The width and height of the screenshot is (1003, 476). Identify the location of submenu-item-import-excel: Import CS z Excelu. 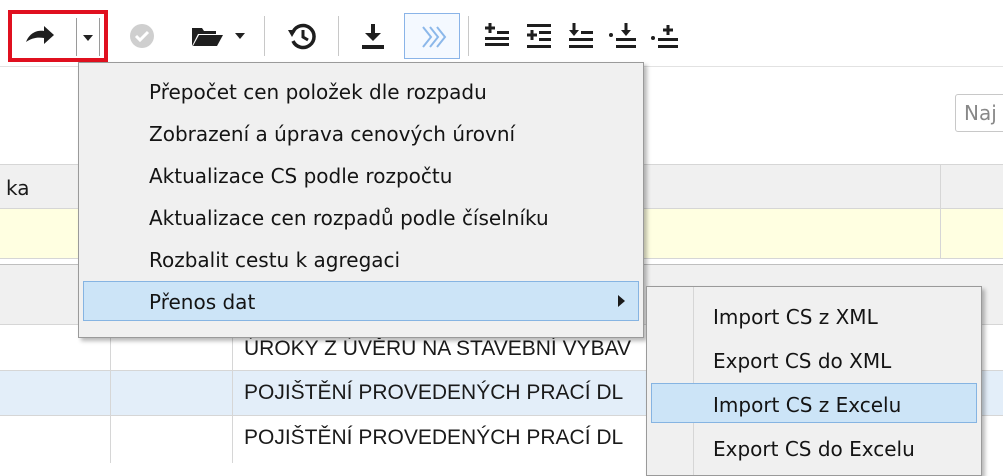
(814, 403).